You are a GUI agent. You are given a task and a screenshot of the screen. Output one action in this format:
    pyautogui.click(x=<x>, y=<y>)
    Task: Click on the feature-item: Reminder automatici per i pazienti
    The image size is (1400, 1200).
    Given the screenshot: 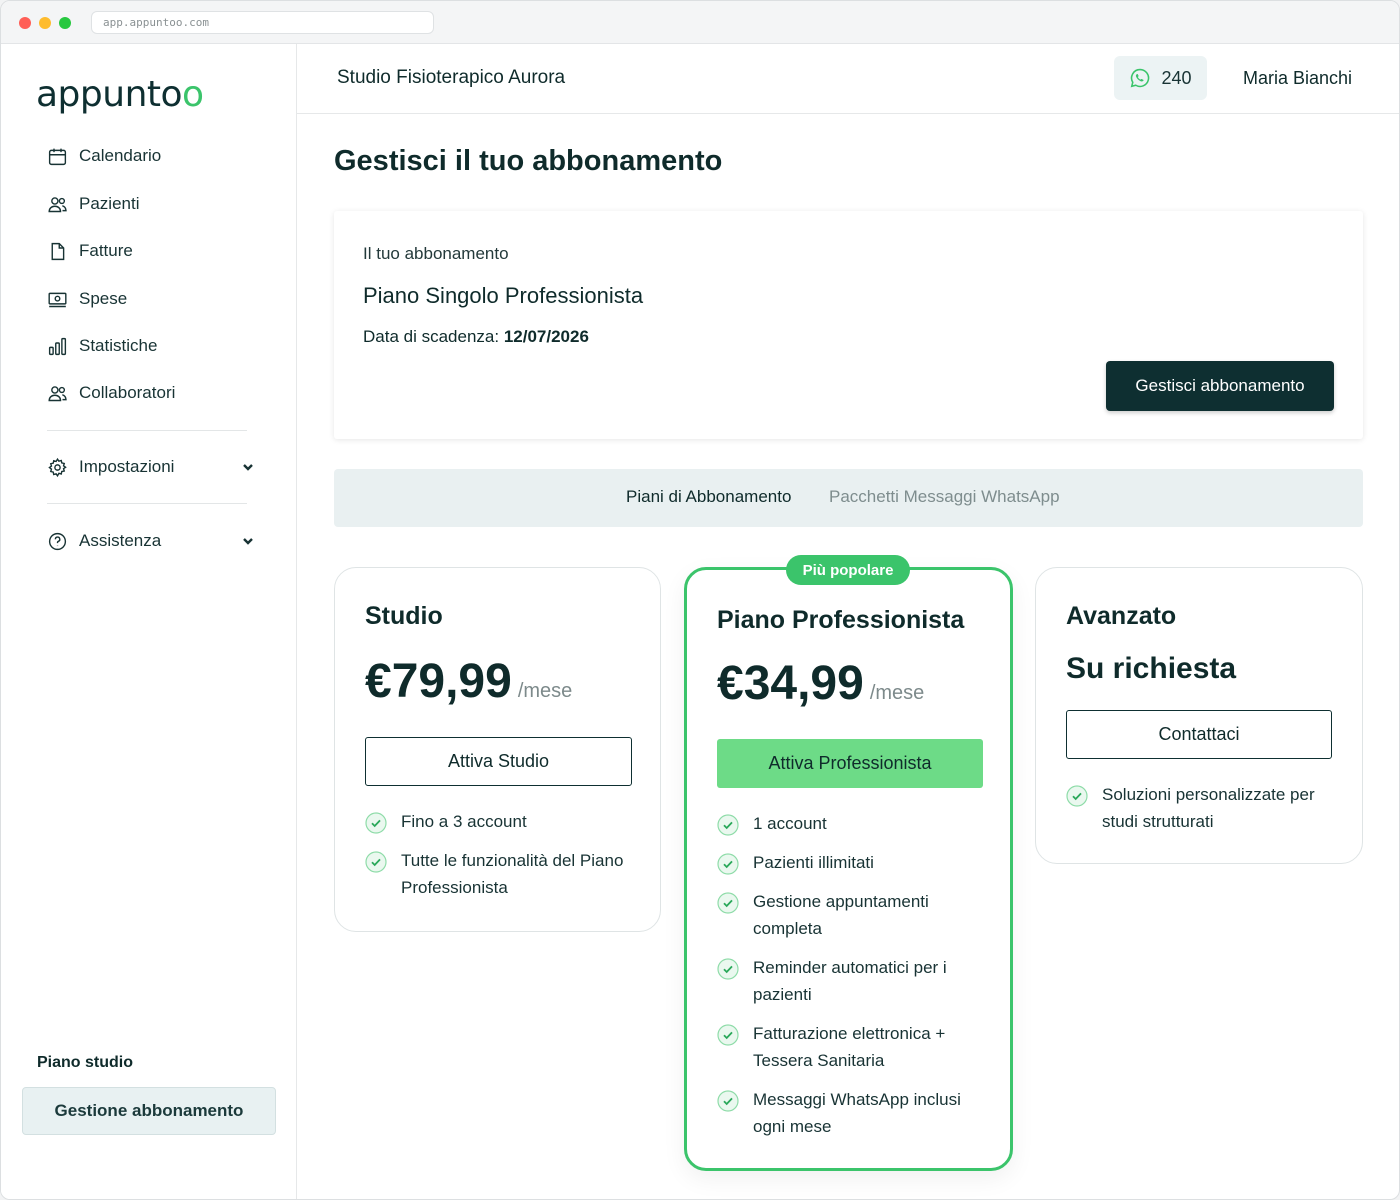 What is the action you would take?
    pyautogui.click(x=848, y=981)
    